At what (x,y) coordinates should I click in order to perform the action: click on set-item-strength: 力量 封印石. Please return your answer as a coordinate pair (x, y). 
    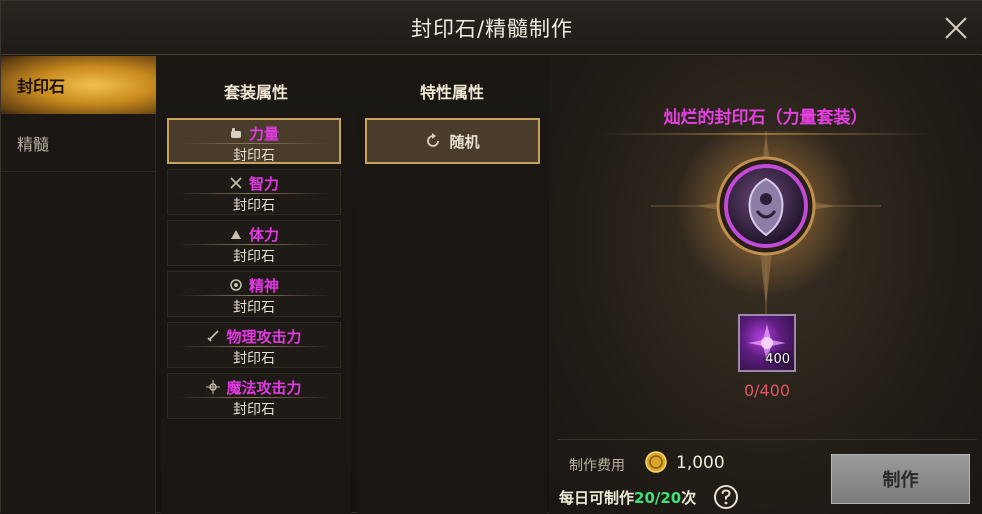
    Looking at the image, I should click on (254, 141).